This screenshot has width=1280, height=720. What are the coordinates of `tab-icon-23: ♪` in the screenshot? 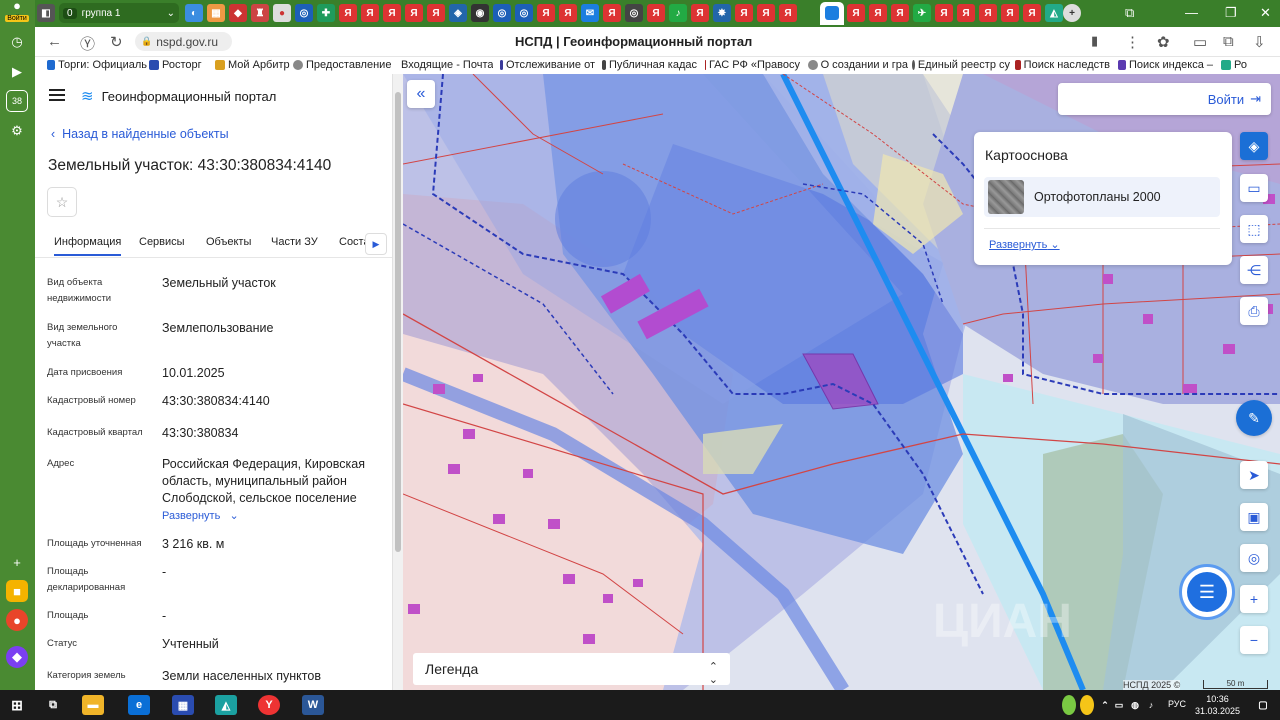 It's located at (678, 13).